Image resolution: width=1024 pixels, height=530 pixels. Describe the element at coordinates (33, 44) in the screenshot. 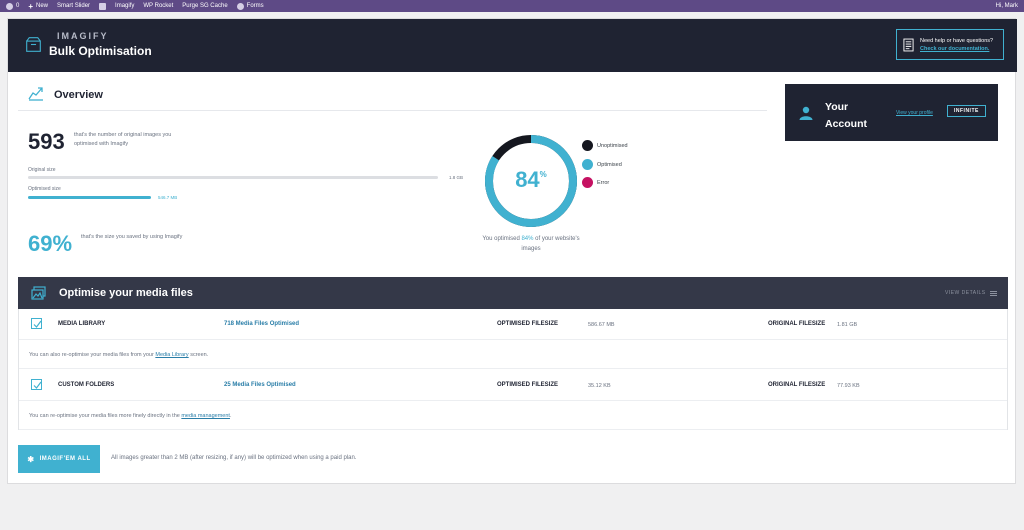

I see `box-icon` at that location.